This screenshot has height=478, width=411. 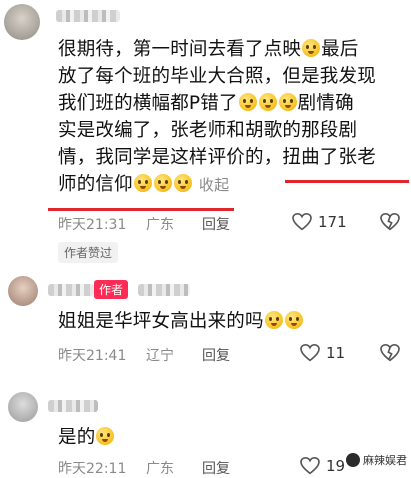 I want to click on comment-text: 是的, so click(x=158, y=437).